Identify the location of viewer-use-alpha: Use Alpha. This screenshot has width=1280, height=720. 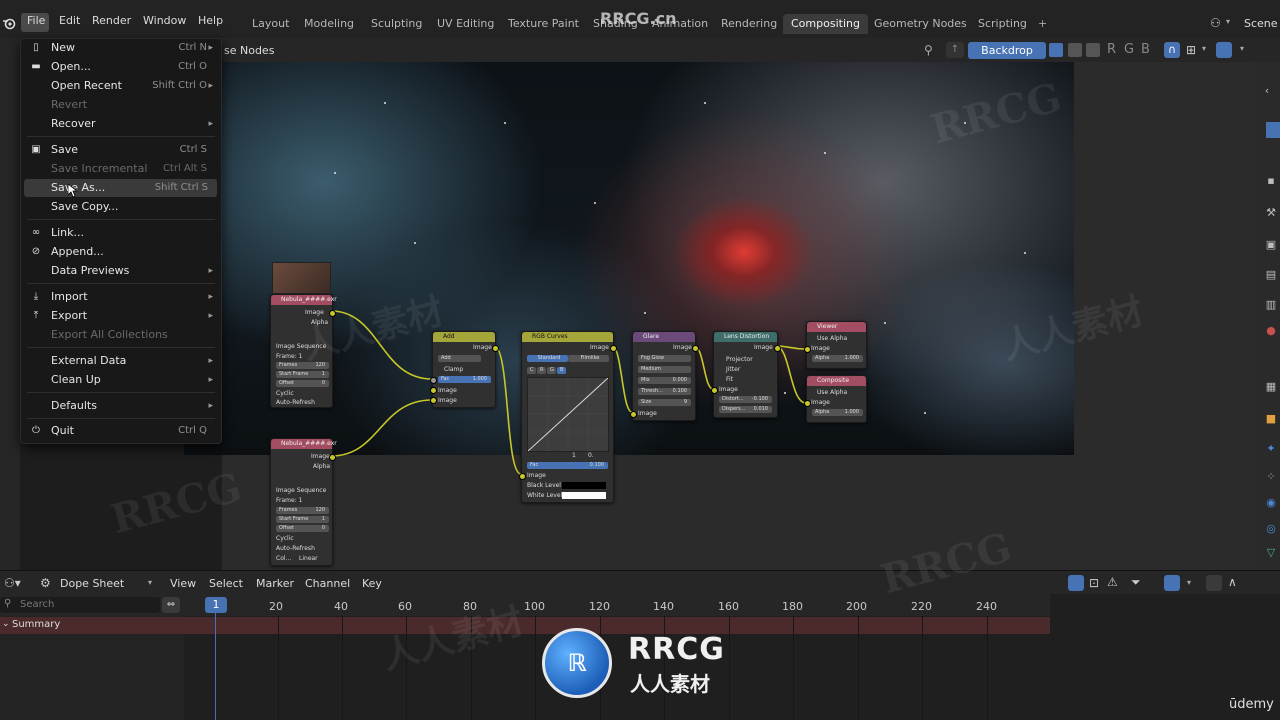
(832, 338).